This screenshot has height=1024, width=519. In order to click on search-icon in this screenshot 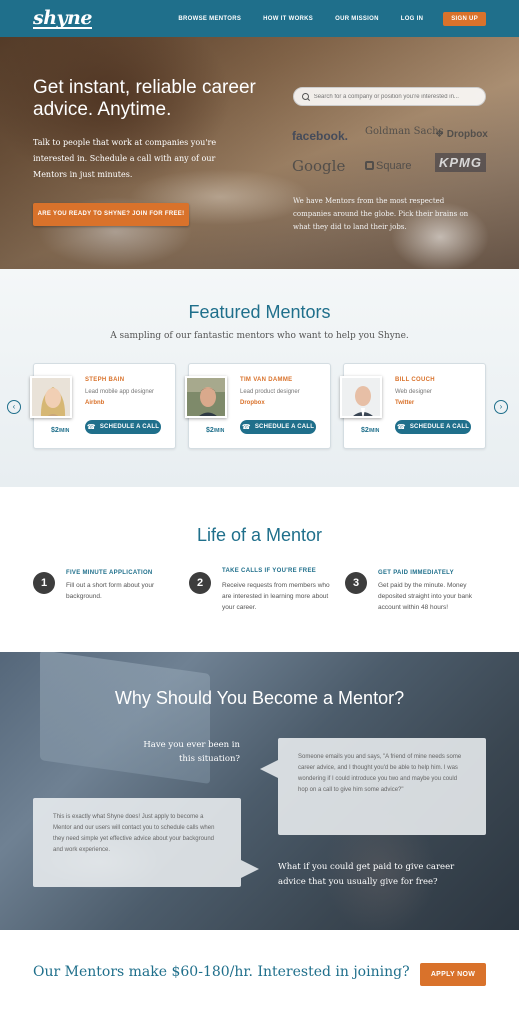, I will do `click(306, 96)`.